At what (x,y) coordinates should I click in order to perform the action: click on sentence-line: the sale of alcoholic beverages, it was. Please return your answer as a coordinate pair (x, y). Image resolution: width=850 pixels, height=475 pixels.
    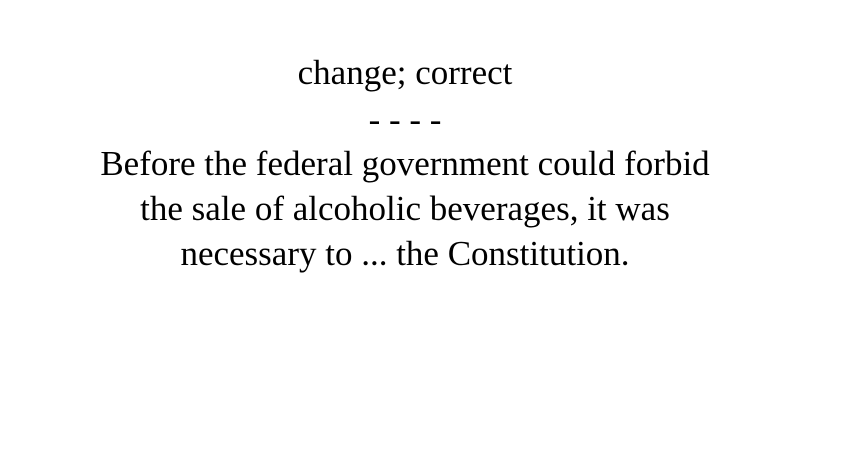
    Looking at the image, I should click on (405, 208).